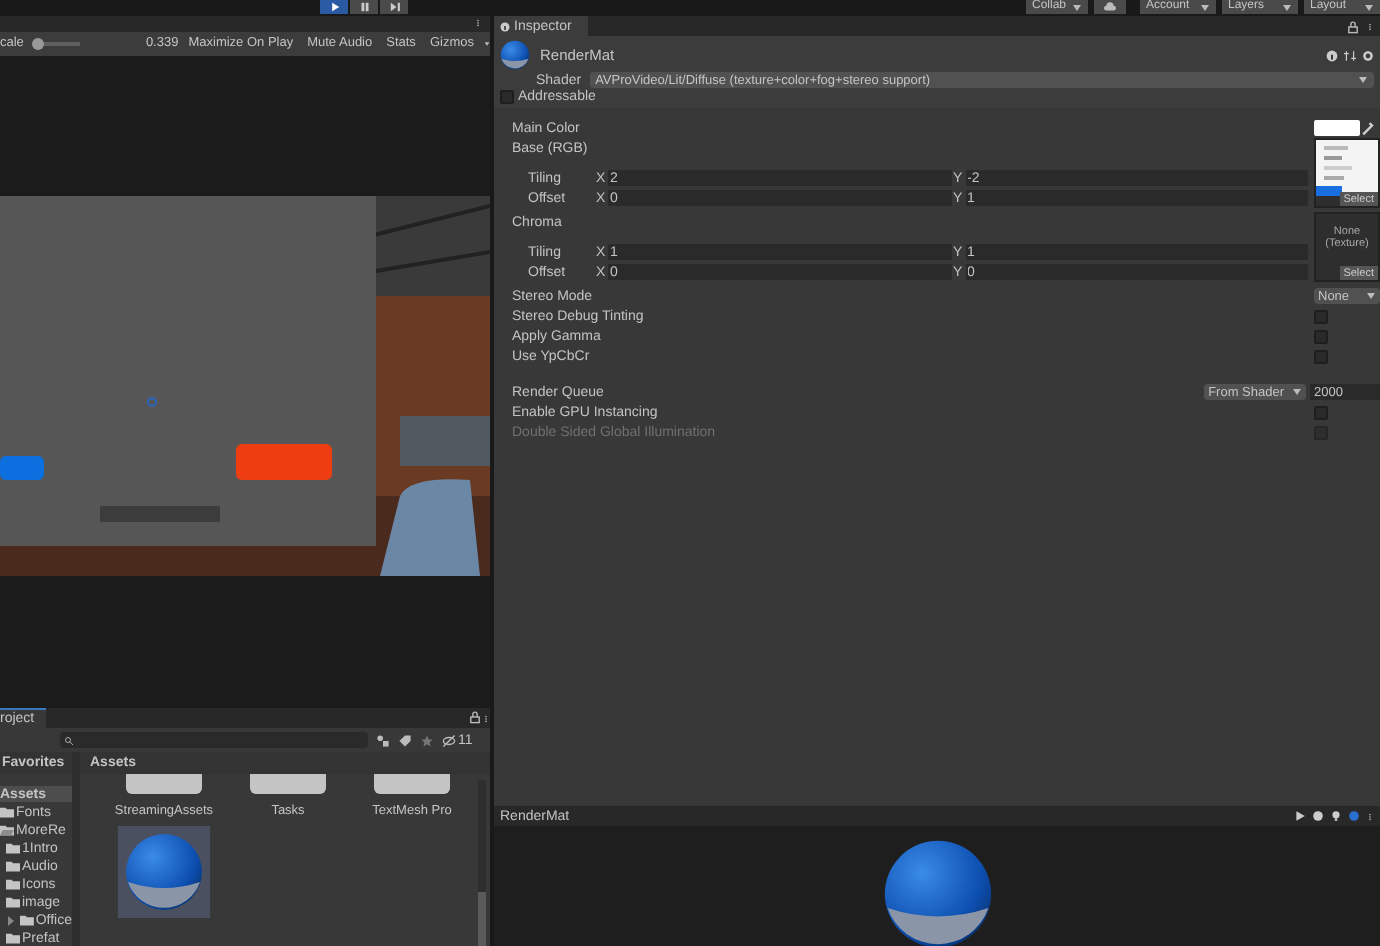  What do you see at coordinates (482, 919) in the screenshot?
I see `scrollbar-thumb` at bounding box center [482, 919].